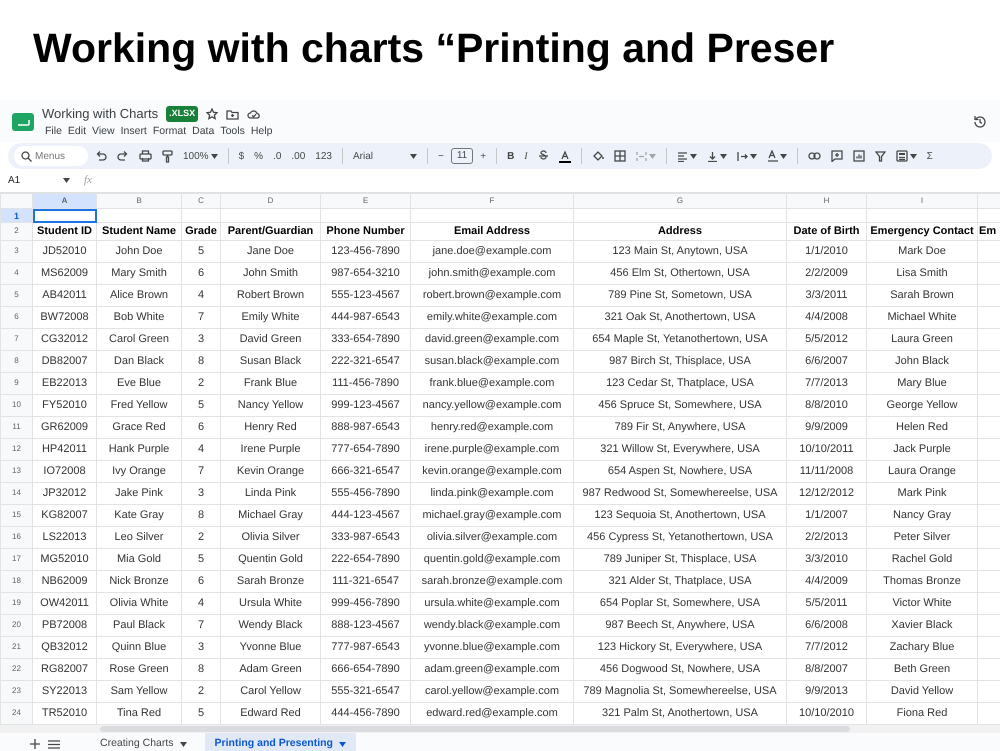  I want to click on decrease-font-size-button: −, so click(440, 156).